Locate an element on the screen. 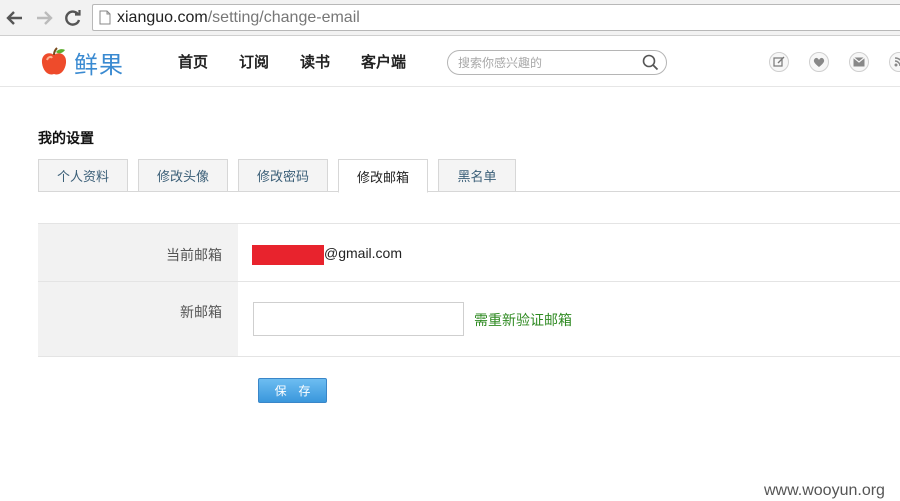  tab-email: 修改邮箱 is located at coordinates (383, 176).